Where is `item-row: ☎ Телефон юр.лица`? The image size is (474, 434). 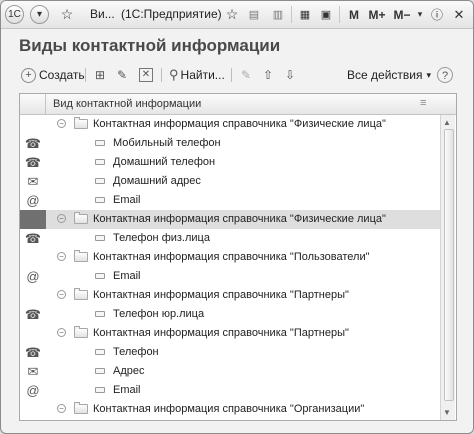 item-row: ☎ Телефон юр.лица is located at coordinates (230, 314).